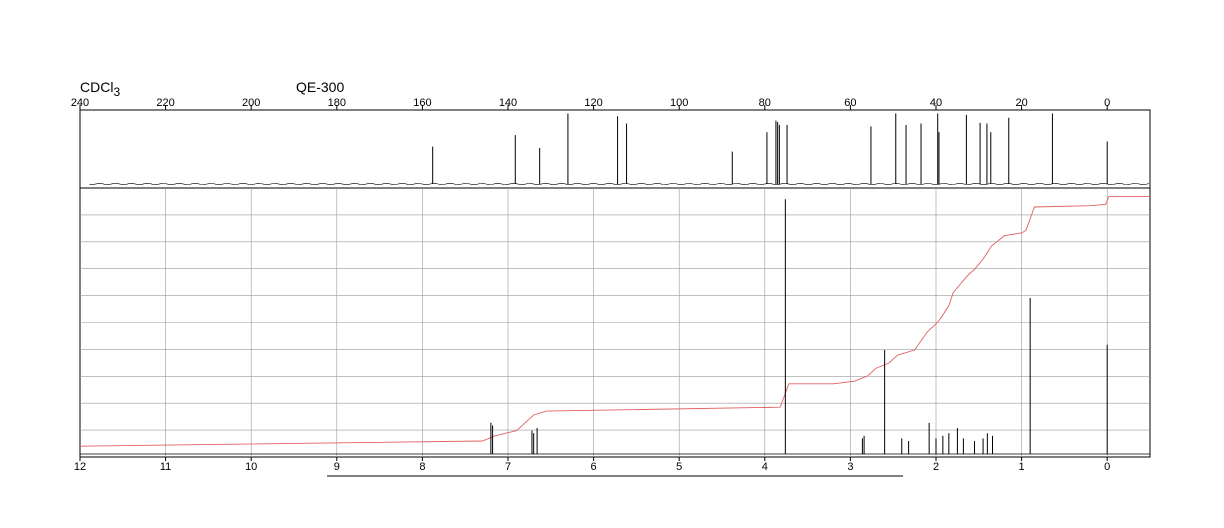 This screenshot has height=528, width=1224. Describe the element at coordinates (337, 103) in the screenshot. I see `carbon-tick-label: 180` at that location.